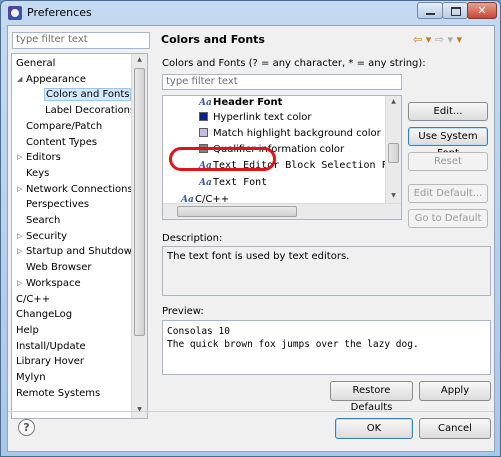 The image size is (501, 457). I want to click on tree-item: Compare/Patch, so click(64, 126).